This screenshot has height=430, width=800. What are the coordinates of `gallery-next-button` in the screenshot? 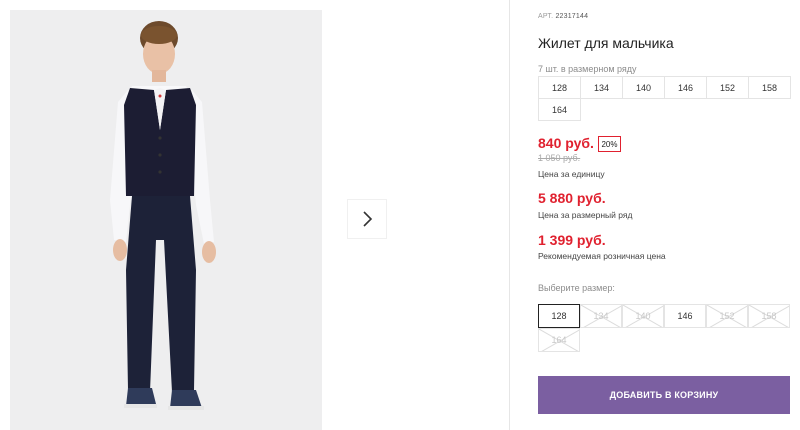 It's located at (367, 219).